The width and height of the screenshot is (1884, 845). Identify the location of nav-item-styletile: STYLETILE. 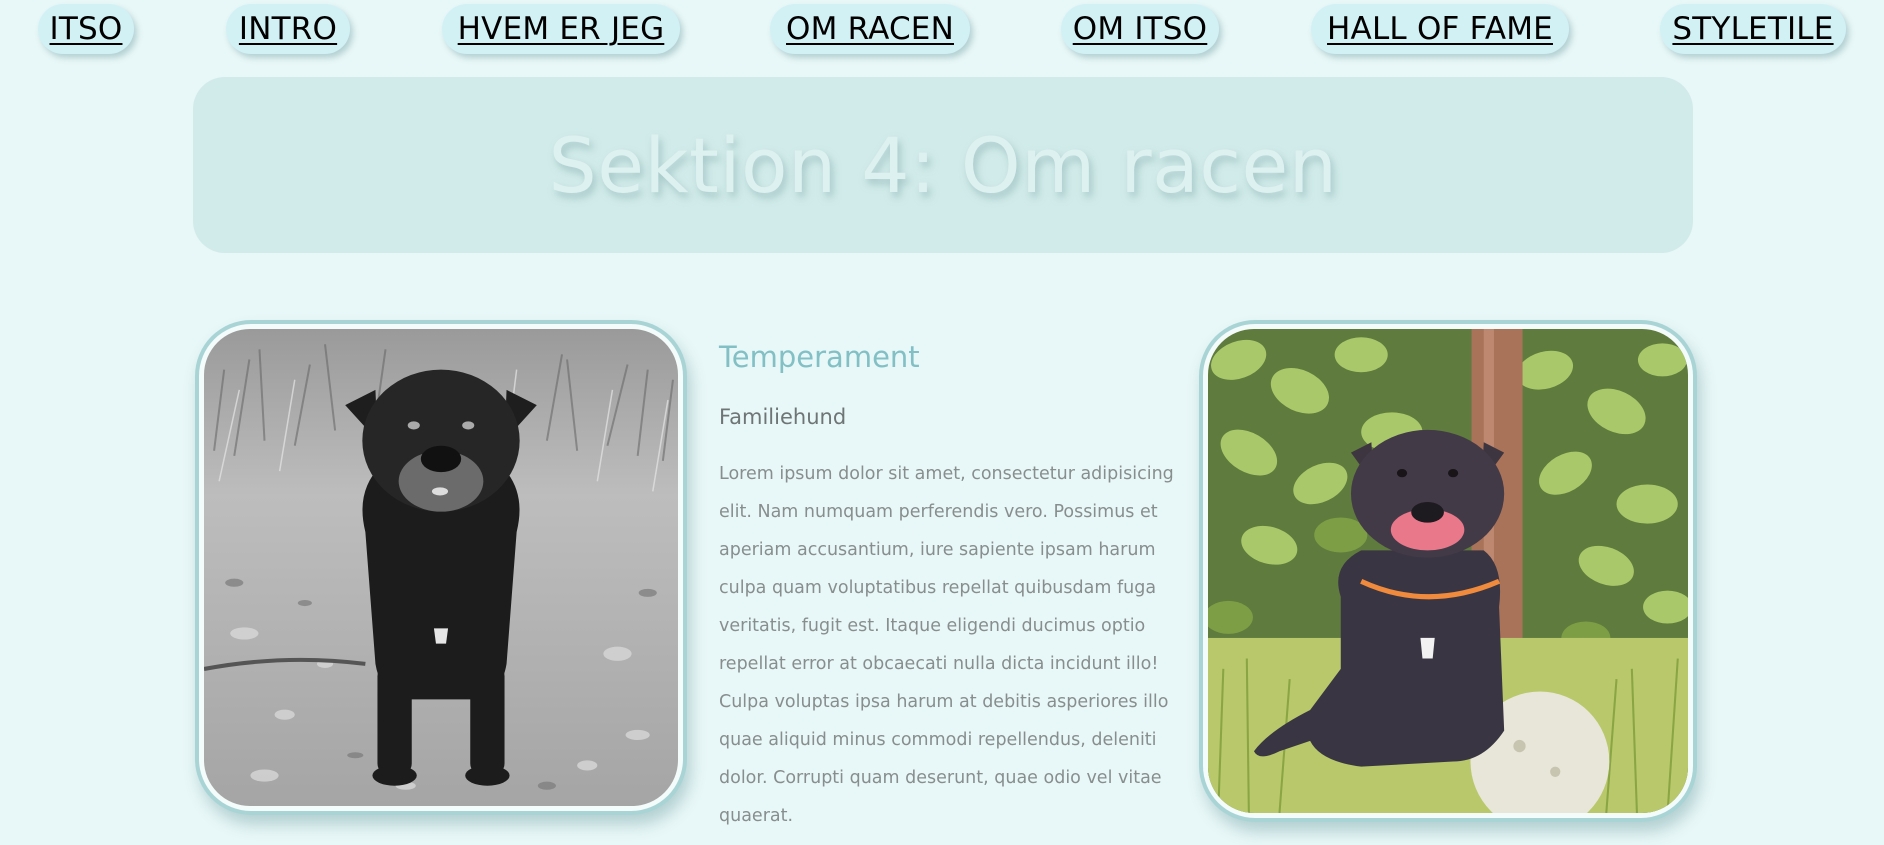
(1753, 29).